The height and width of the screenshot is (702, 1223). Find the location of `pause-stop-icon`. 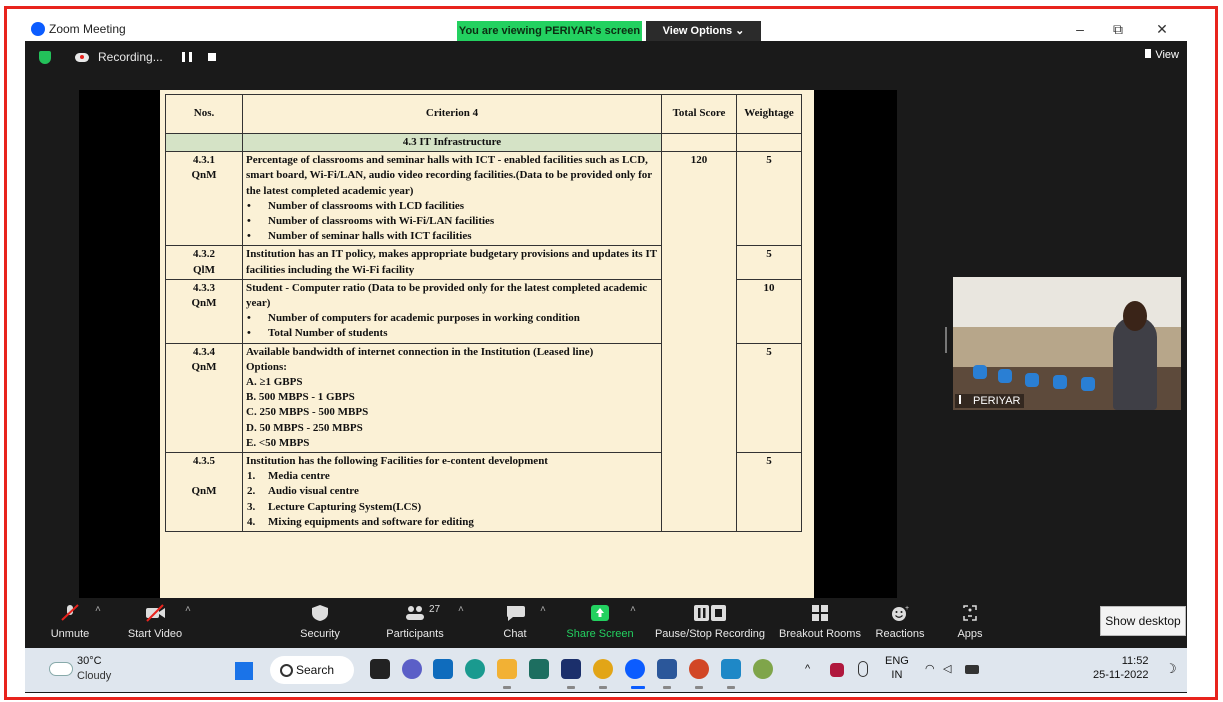

pause-stop-icon is located at coordinates (710, 613).